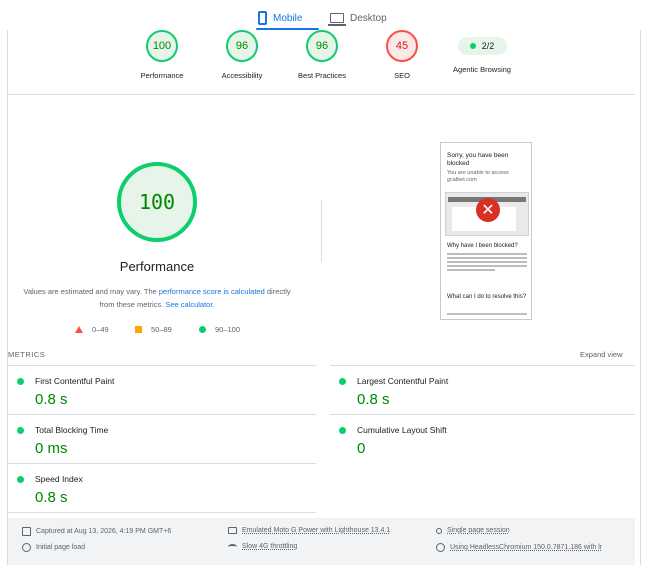 Image resolution: width=646 pixels, height=565 pixels. I want to click on gauge-best-practices-score: 96, so click(322, 46).